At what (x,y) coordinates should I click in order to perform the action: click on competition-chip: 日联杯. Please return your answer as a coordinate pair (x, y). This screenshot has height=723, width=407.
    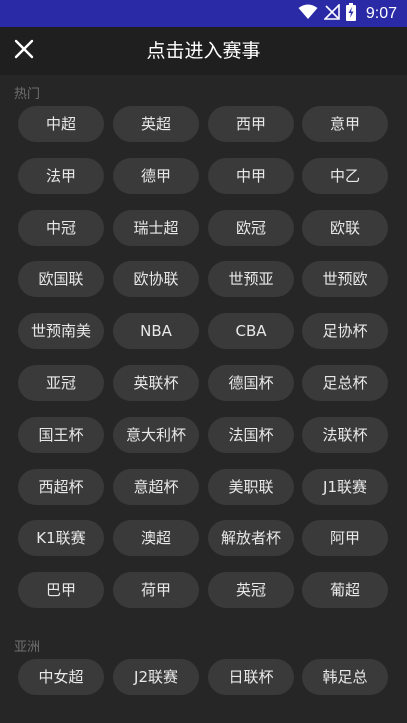
    Looking at the image, I should click on (251, 677).